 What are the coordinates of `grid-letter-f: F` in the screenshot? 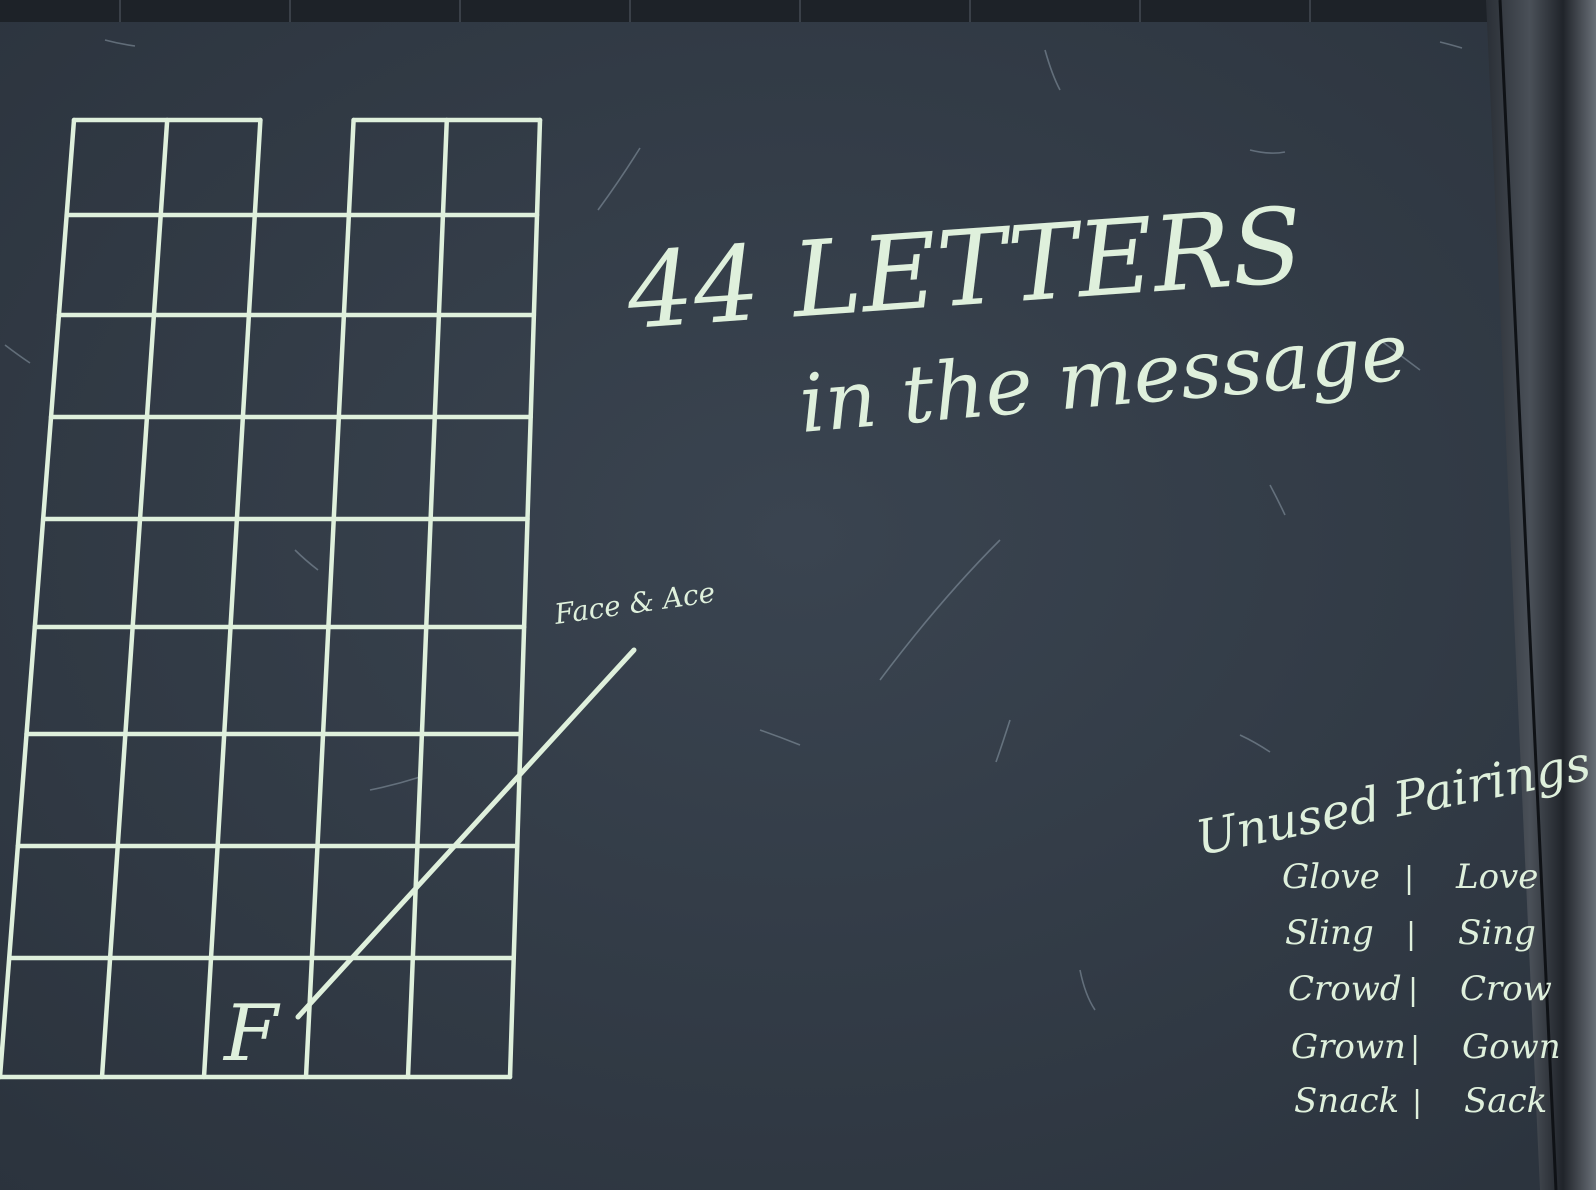 It's located at (251, 1034).